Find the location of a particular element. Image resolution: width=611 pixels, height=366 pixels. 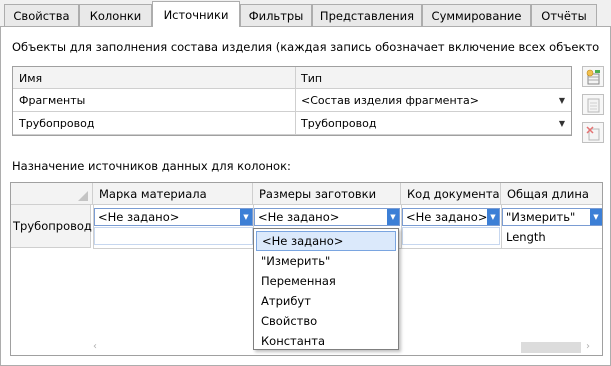

total-length-combo: "Измерить" ▼ is located at coordinates (552, 217).